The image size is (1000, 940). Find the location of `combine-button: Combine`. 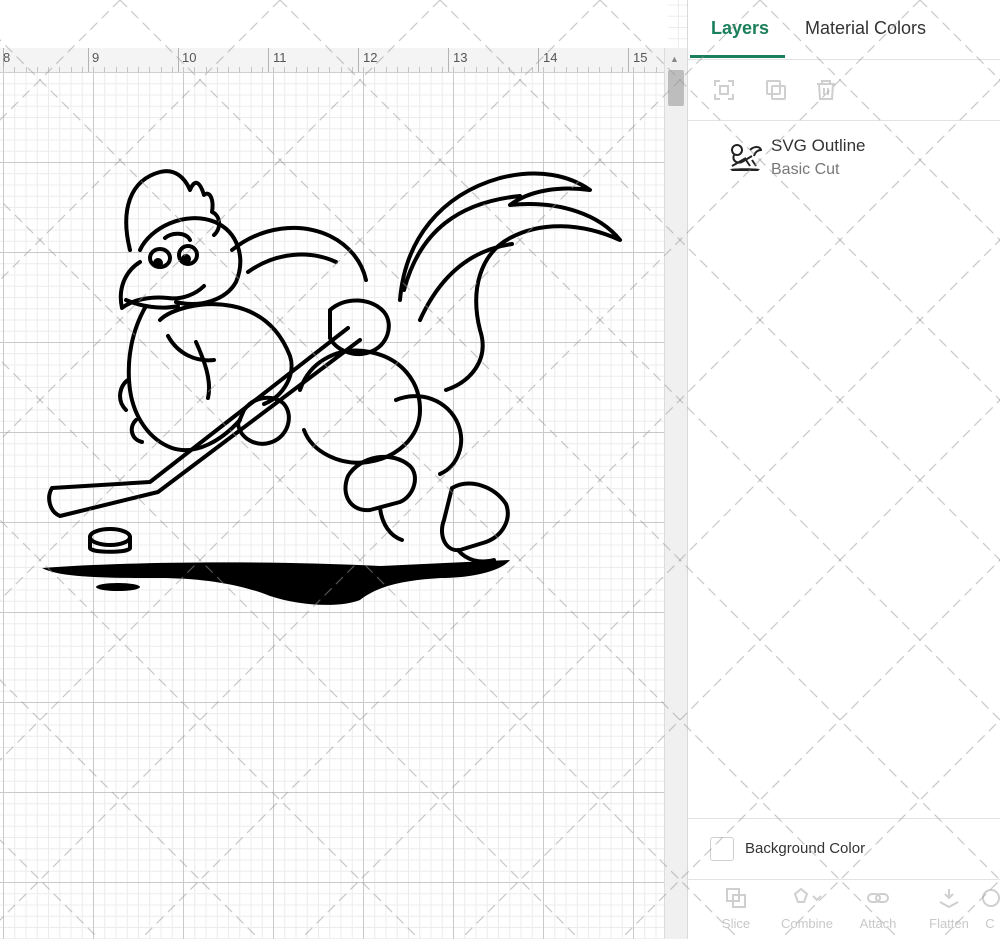

combine-button: Combine is located at coordinates (807, 908).